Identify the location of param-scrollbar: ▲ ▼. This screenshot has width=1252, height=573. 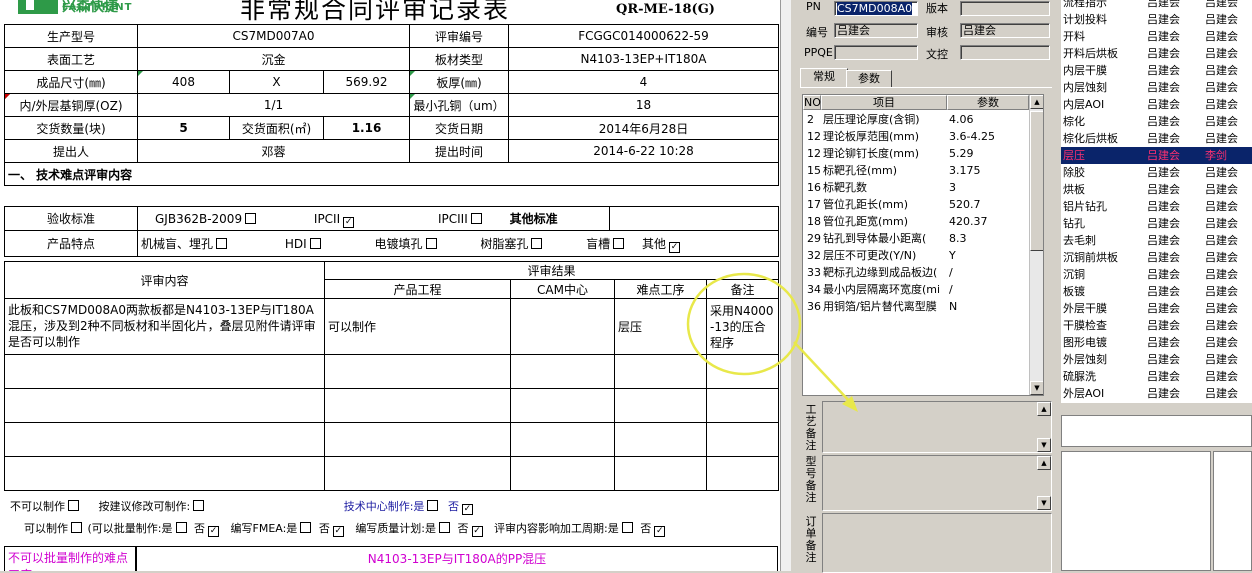
(1036, 245).